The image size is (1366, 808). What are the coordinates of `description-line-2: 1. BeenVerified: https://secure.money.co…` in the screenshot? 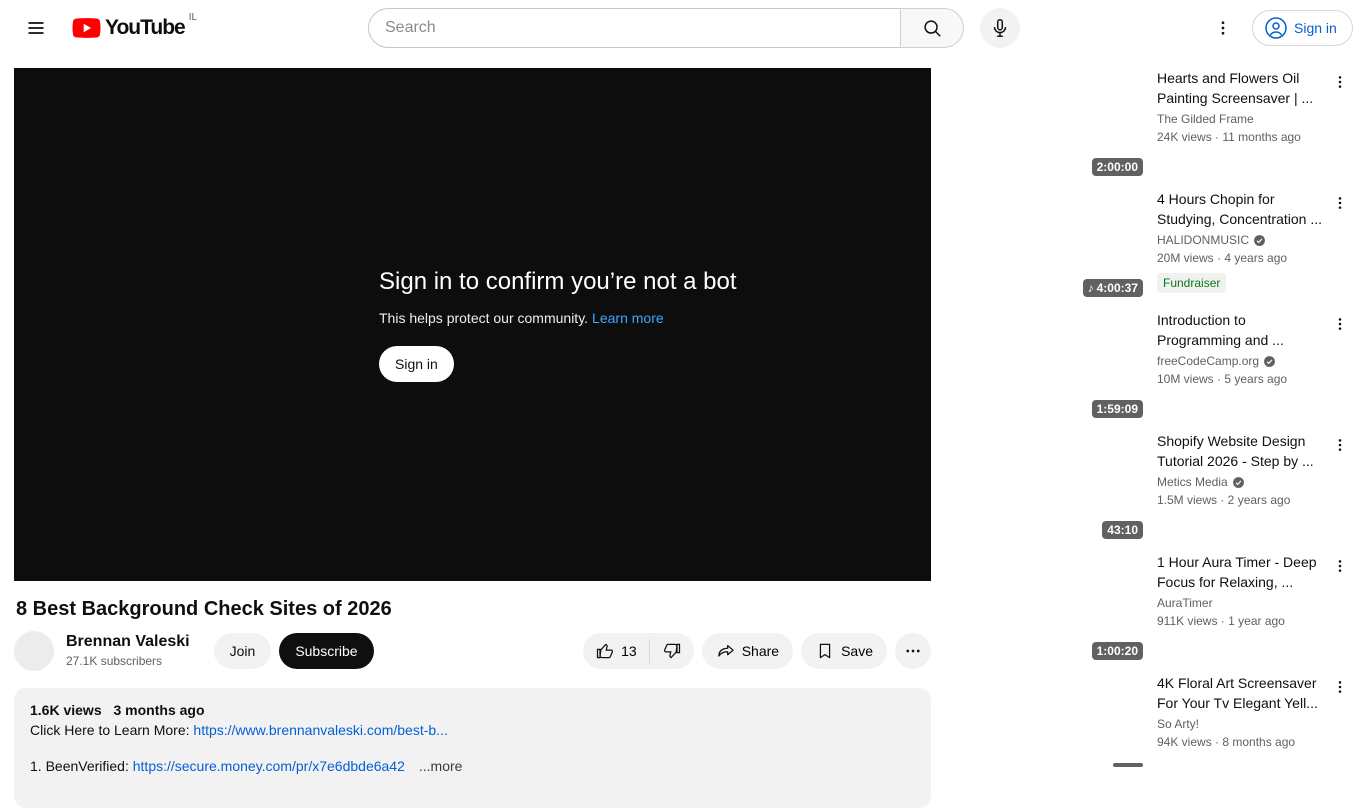 It's located at (246, 766).